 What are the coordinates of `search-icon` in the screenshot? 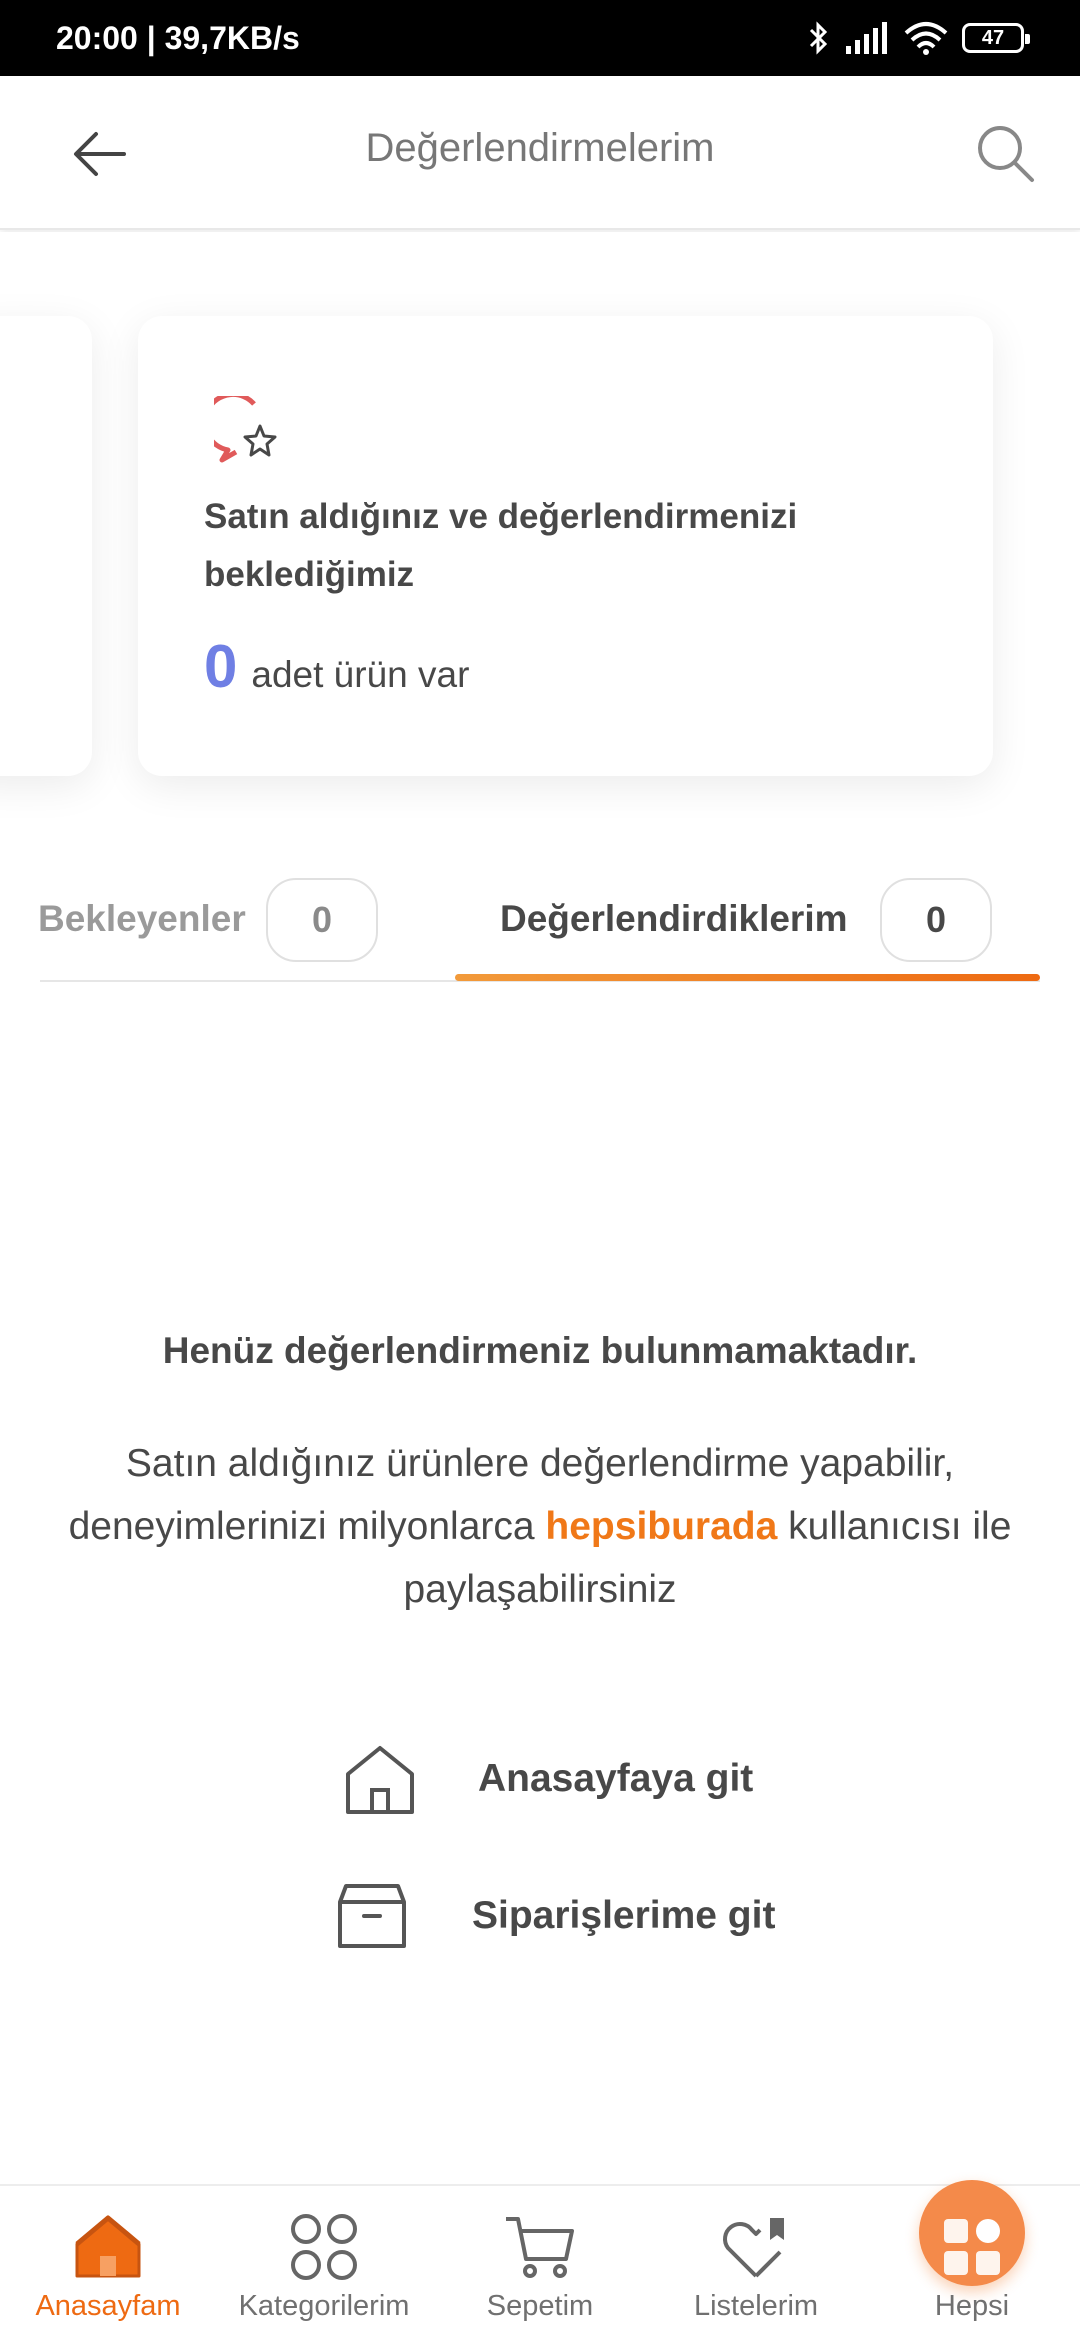 It's located at (1005, 153).